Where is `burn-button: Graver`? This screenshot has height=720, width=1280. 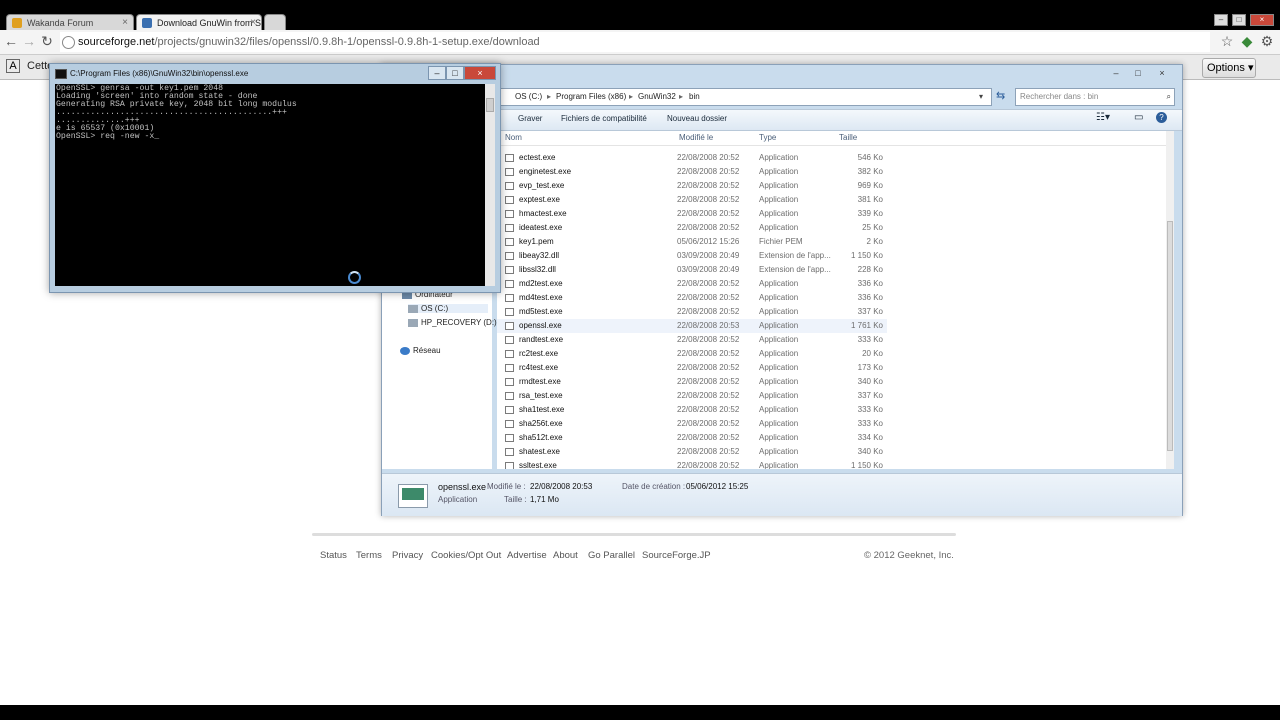
burn-button: Graver is located at coordinates (530, 118).